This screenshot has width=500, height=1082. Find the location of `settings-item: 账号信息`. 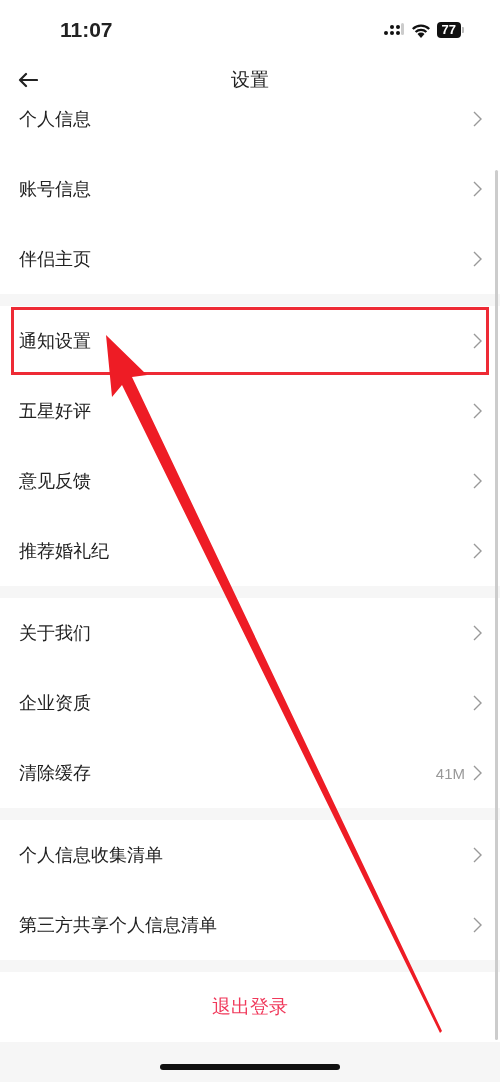

settings-item: 账号信息 is located at coordinates (250, 189).